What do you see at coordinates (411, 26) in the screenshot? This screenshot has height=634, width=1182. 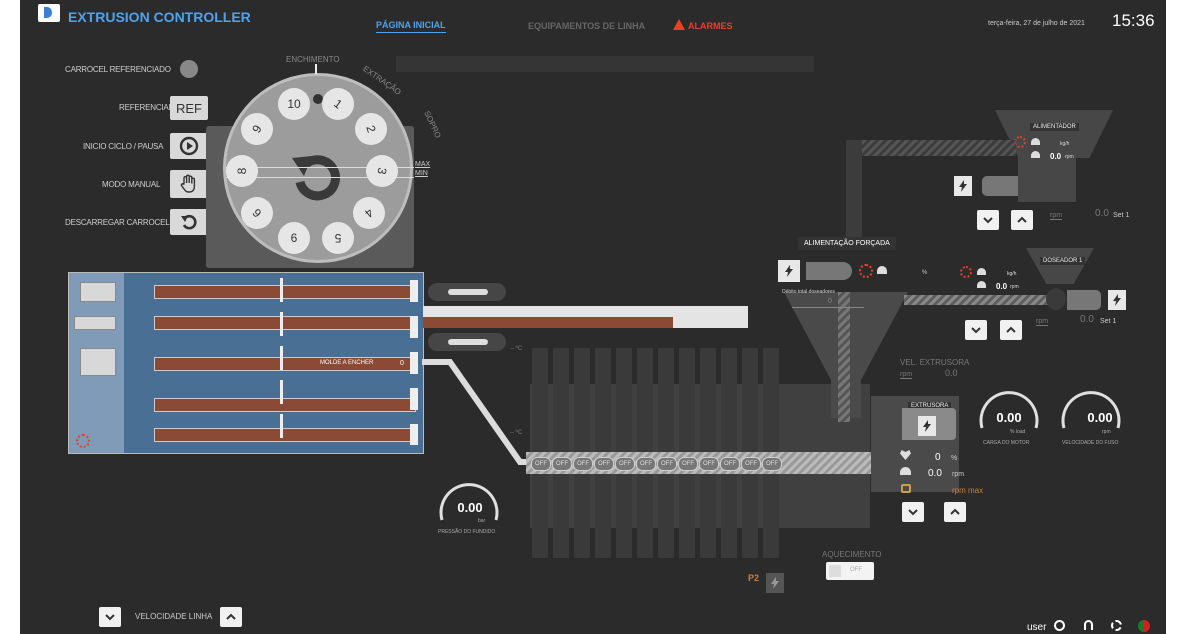 I see `nav-tab-pagina-inicial: PÁGINA INICIAL` at bounding box center [411, 26].